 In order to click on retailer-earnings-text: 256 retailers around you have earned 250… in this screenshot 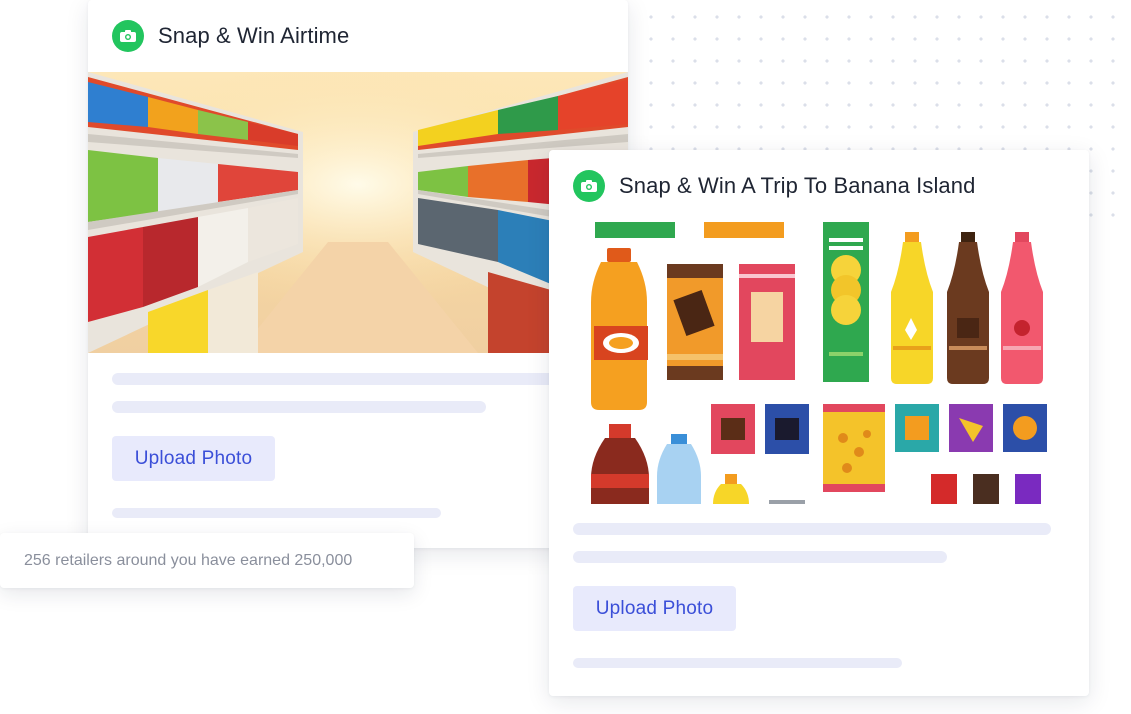, I will do `click(188, 560)`.